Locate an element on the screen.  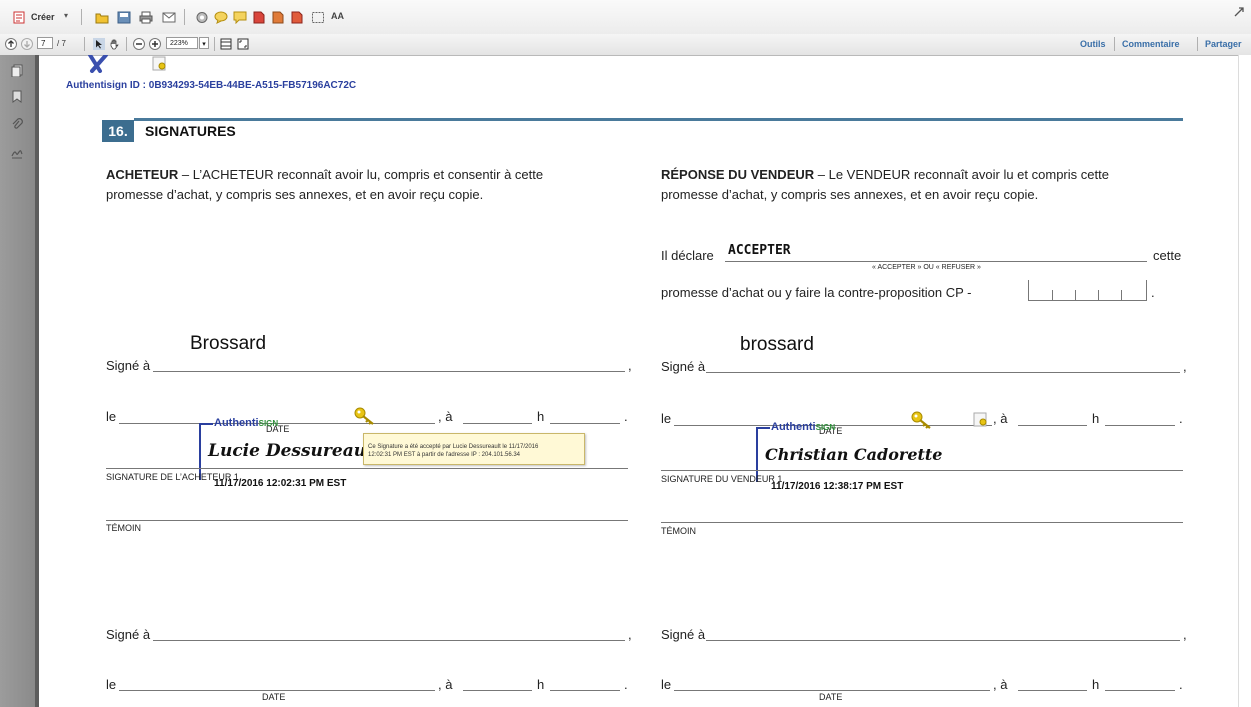
zoom-input: 223% is located at coordinates (182, 43).